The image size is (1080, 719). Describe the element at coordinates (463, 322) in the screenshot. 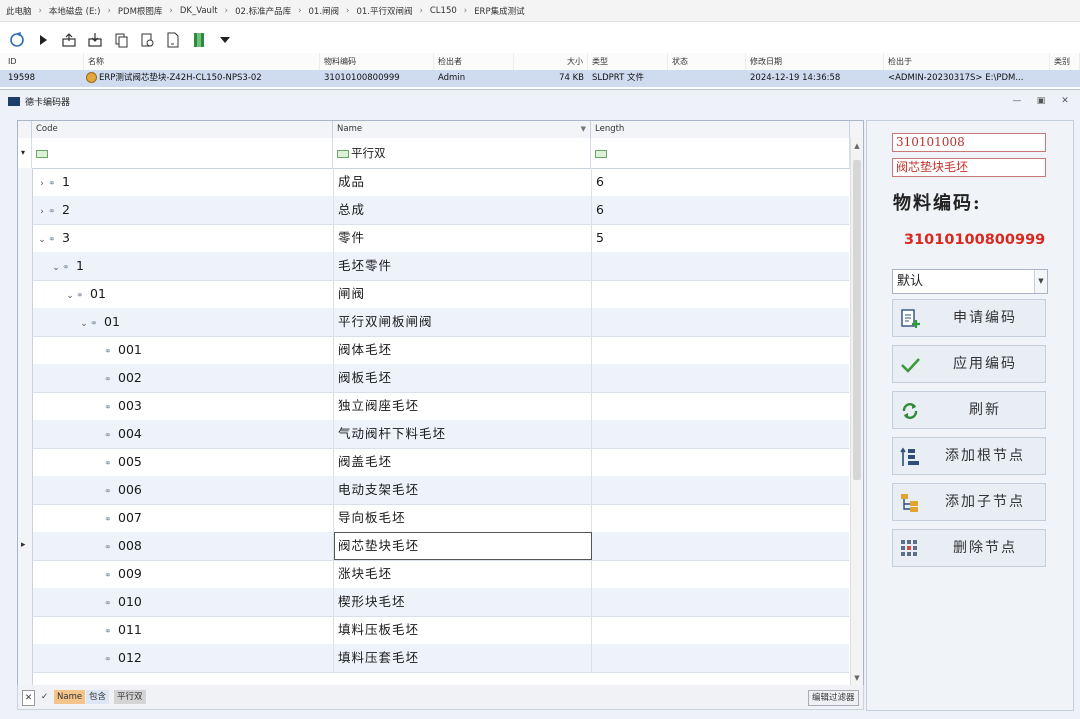

I see `name-cell: 平行双闸板闸阀` at that location.